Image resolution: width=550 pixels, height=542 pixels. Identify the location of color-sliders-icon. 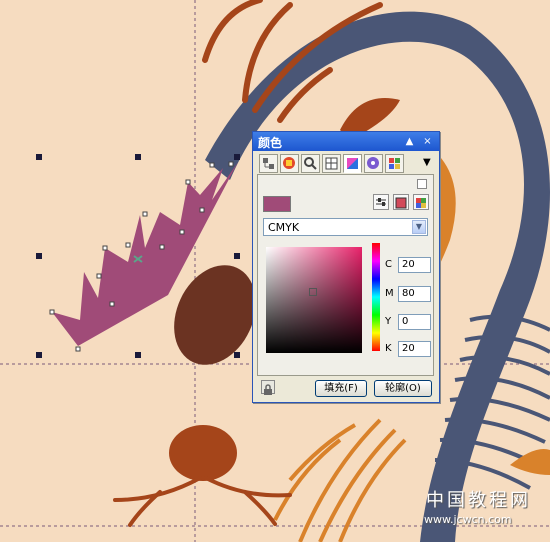
(381, 202).